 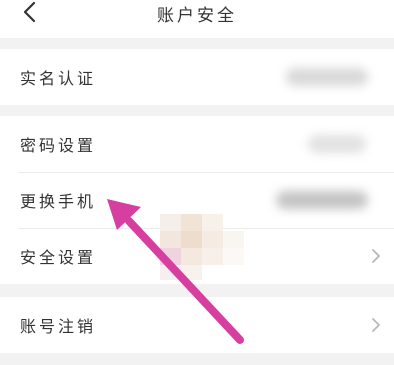 I want to click on page-title: 账户安全, so click(x=197, y=16).